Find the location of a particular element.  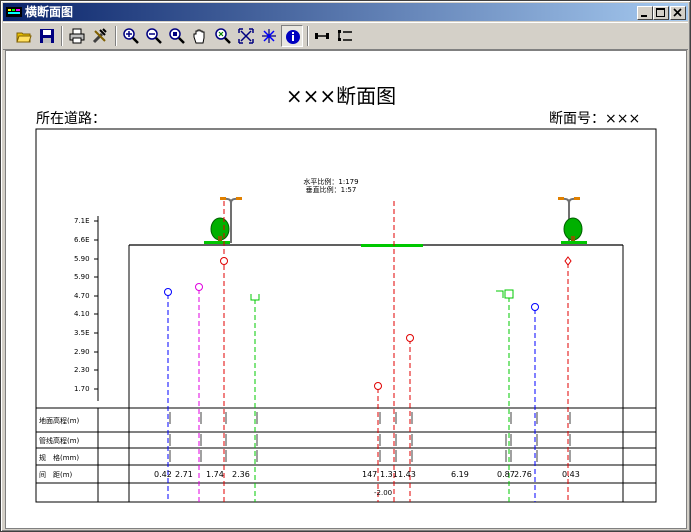

print-button is located at coordinates (77, 36).